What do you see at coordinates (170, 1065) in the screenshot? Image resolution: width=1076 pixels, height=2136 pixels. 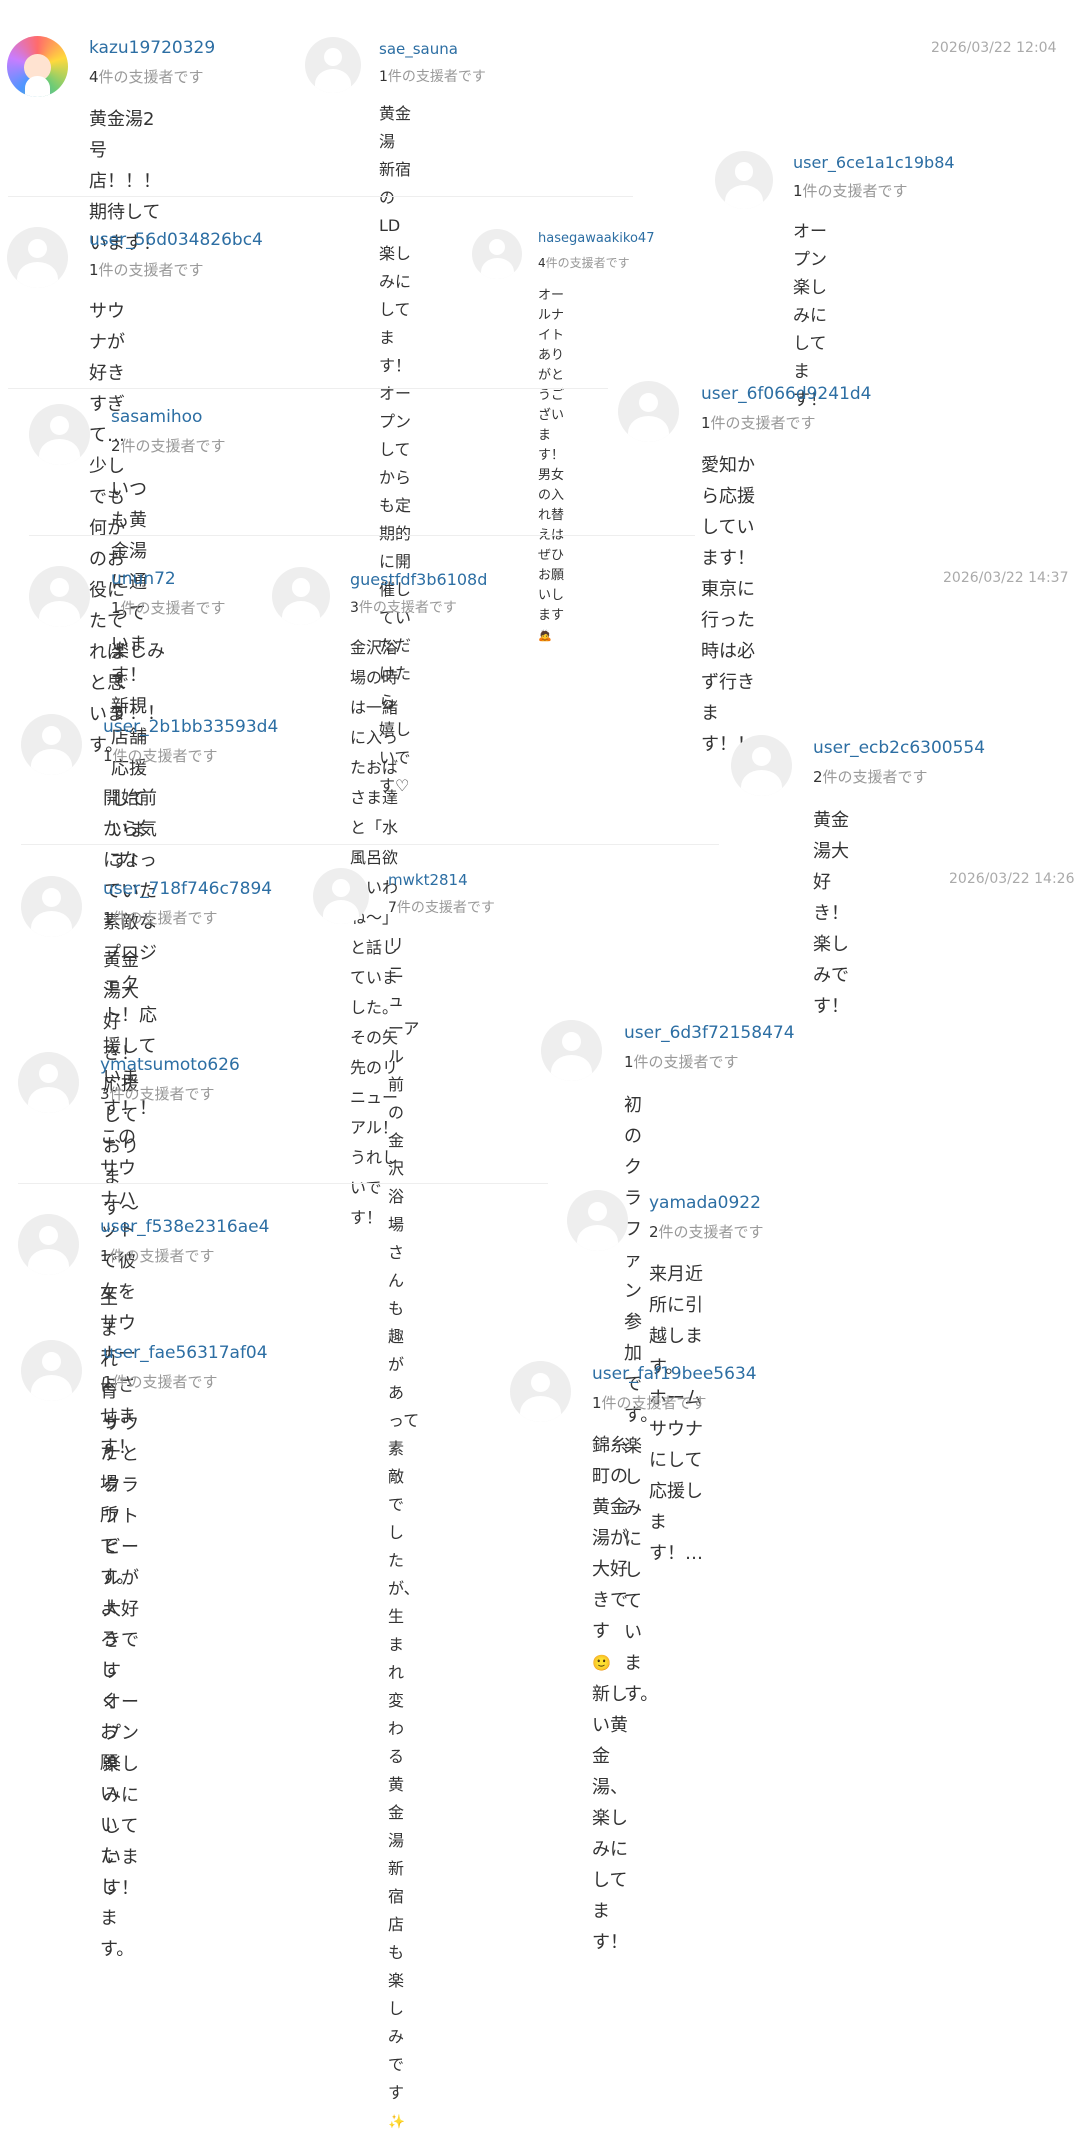 I see `username-link: ymatsumoto626` at bounding box center [170, 1065].